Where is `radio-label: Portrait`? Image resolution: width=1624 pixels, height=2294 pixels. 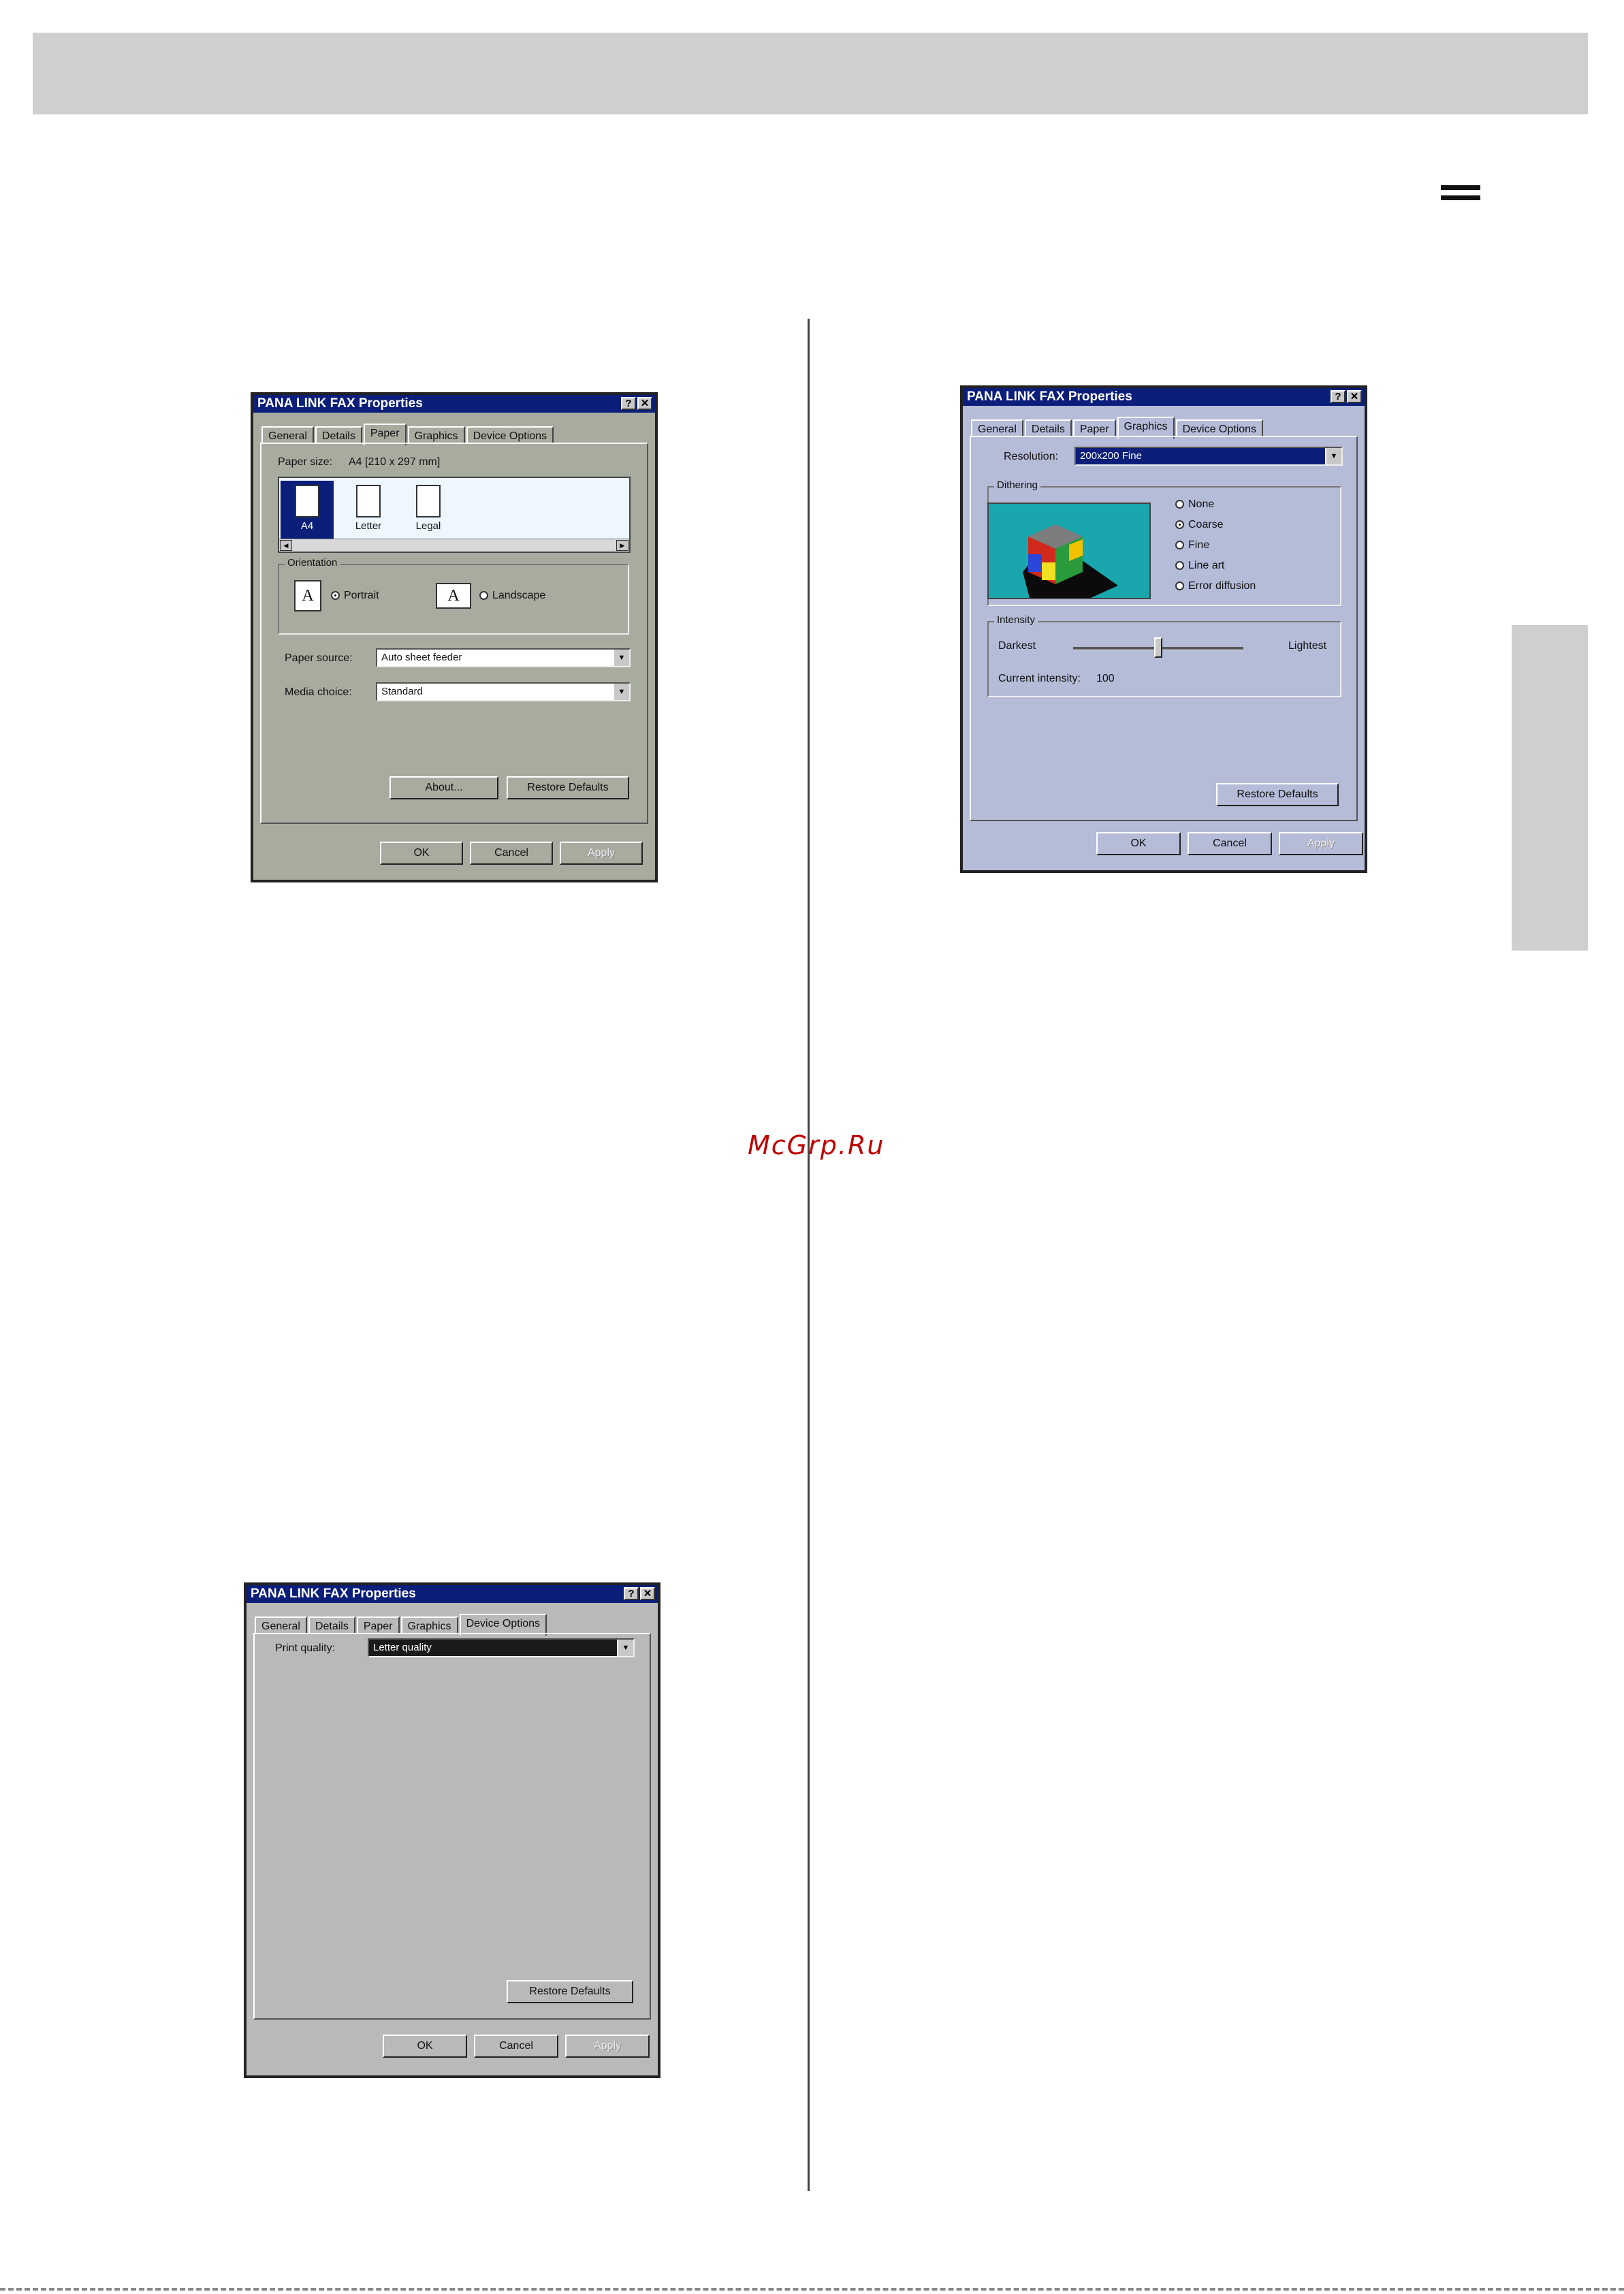
radio-label: Portrait is located at coordinates (361, 595).